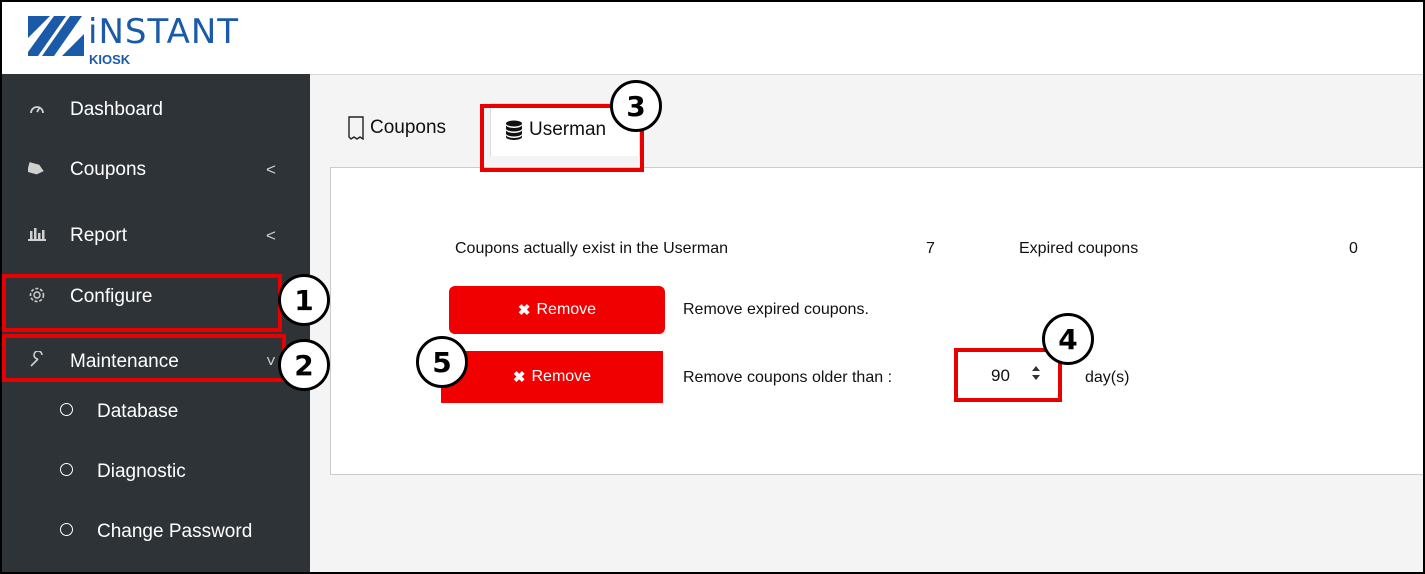  I want to click on tag-icon, so click(37, 170).